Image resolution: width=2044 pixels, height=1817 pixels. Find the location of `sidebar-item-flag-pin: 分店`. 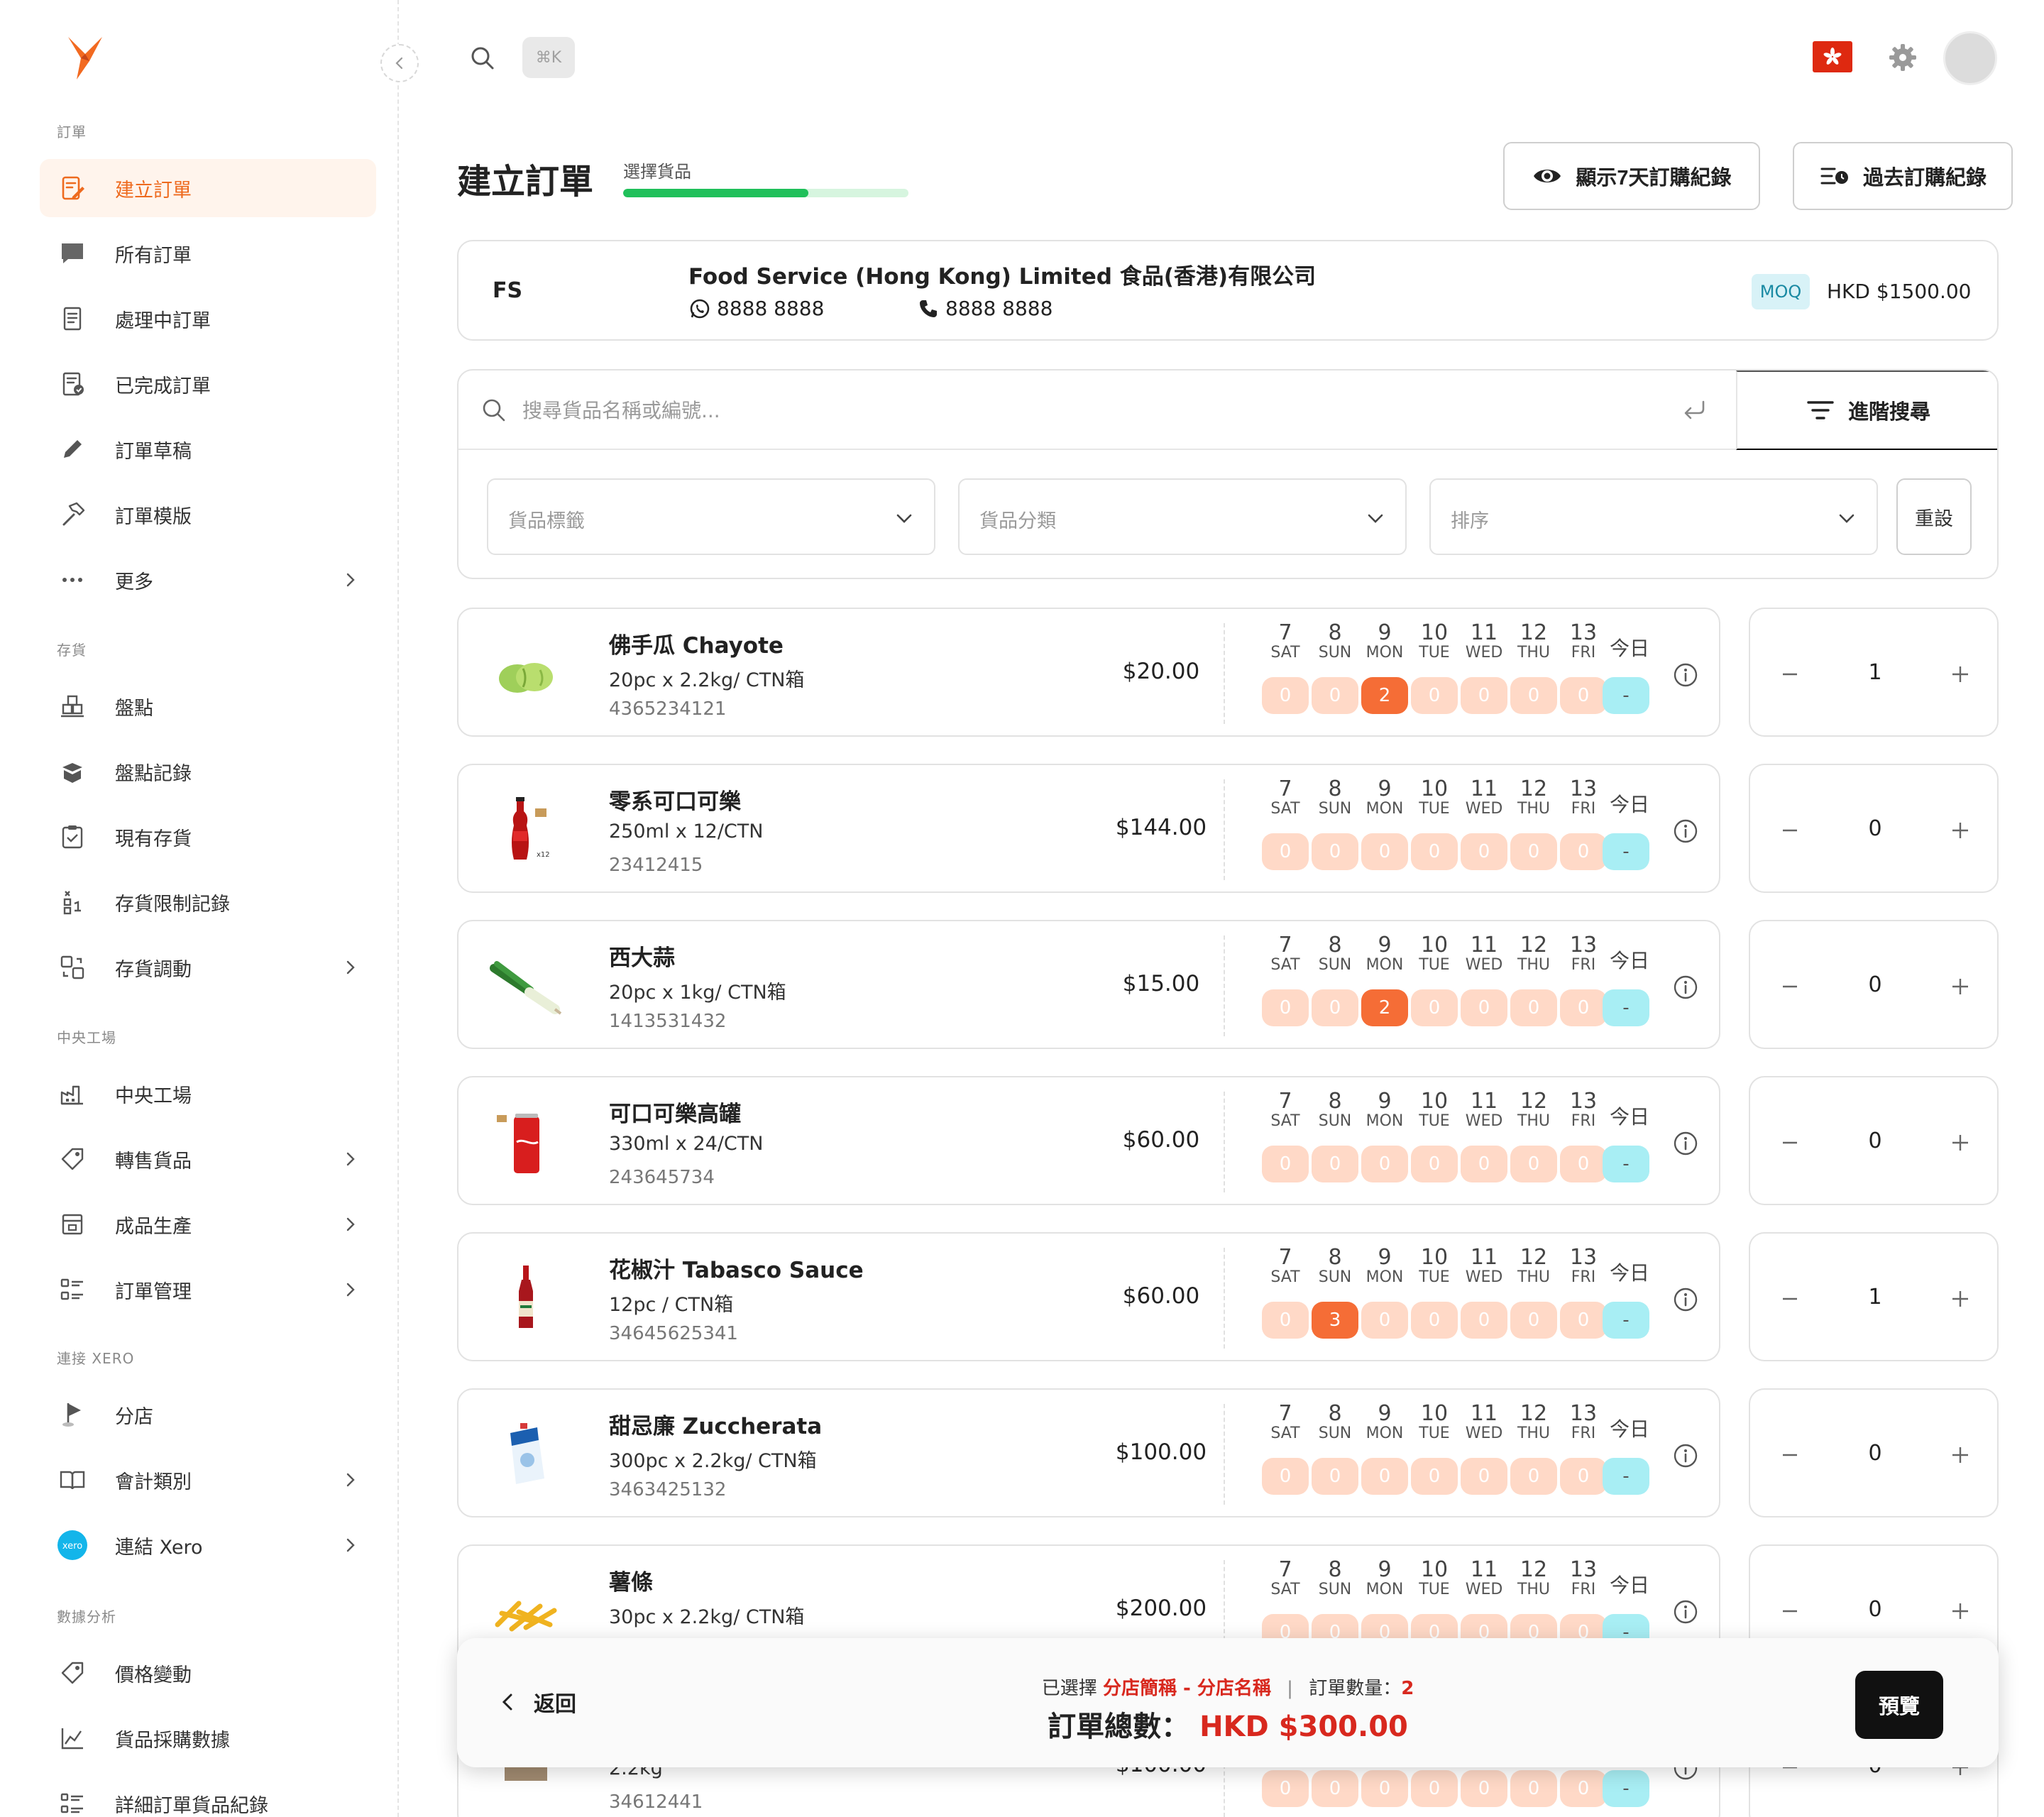

sidebar-item-flag-pin: 分店 is located at coordinates (208, 1414).